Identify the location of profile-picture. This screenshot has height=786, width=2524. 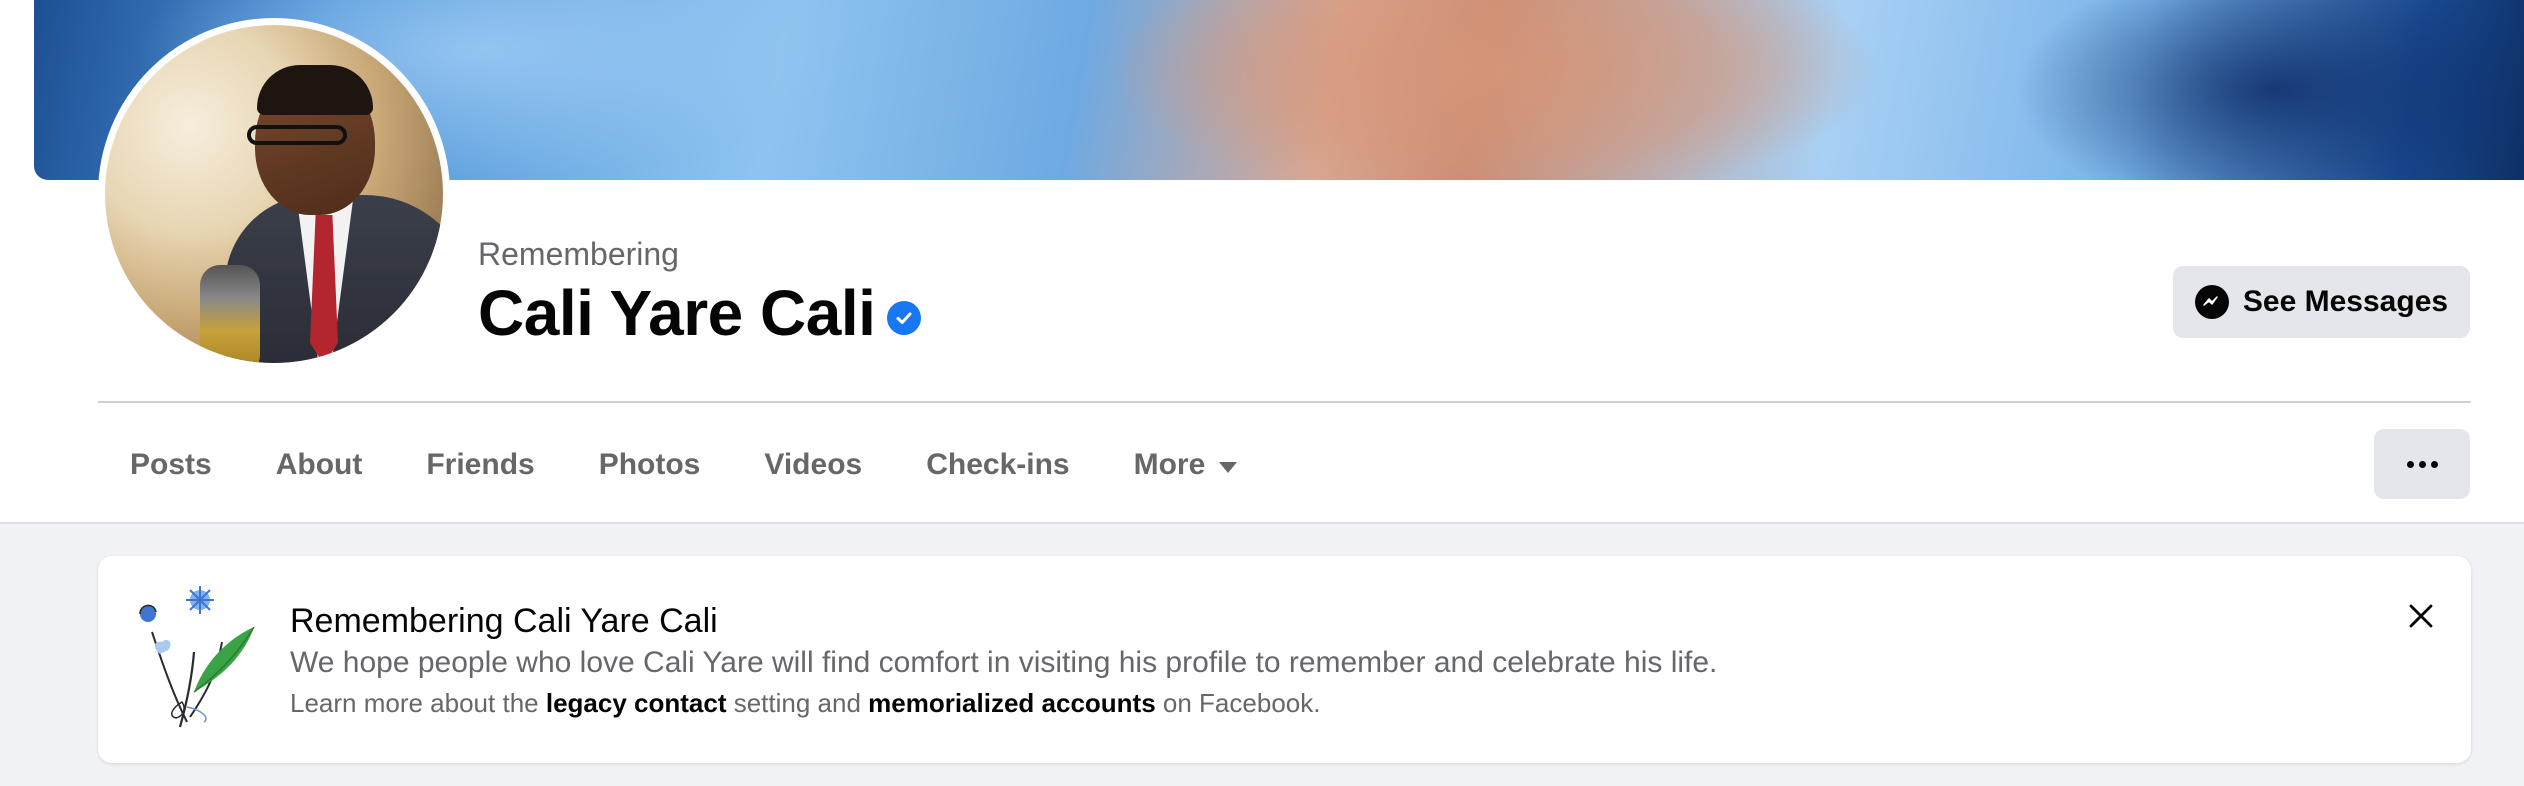
(274, 194).